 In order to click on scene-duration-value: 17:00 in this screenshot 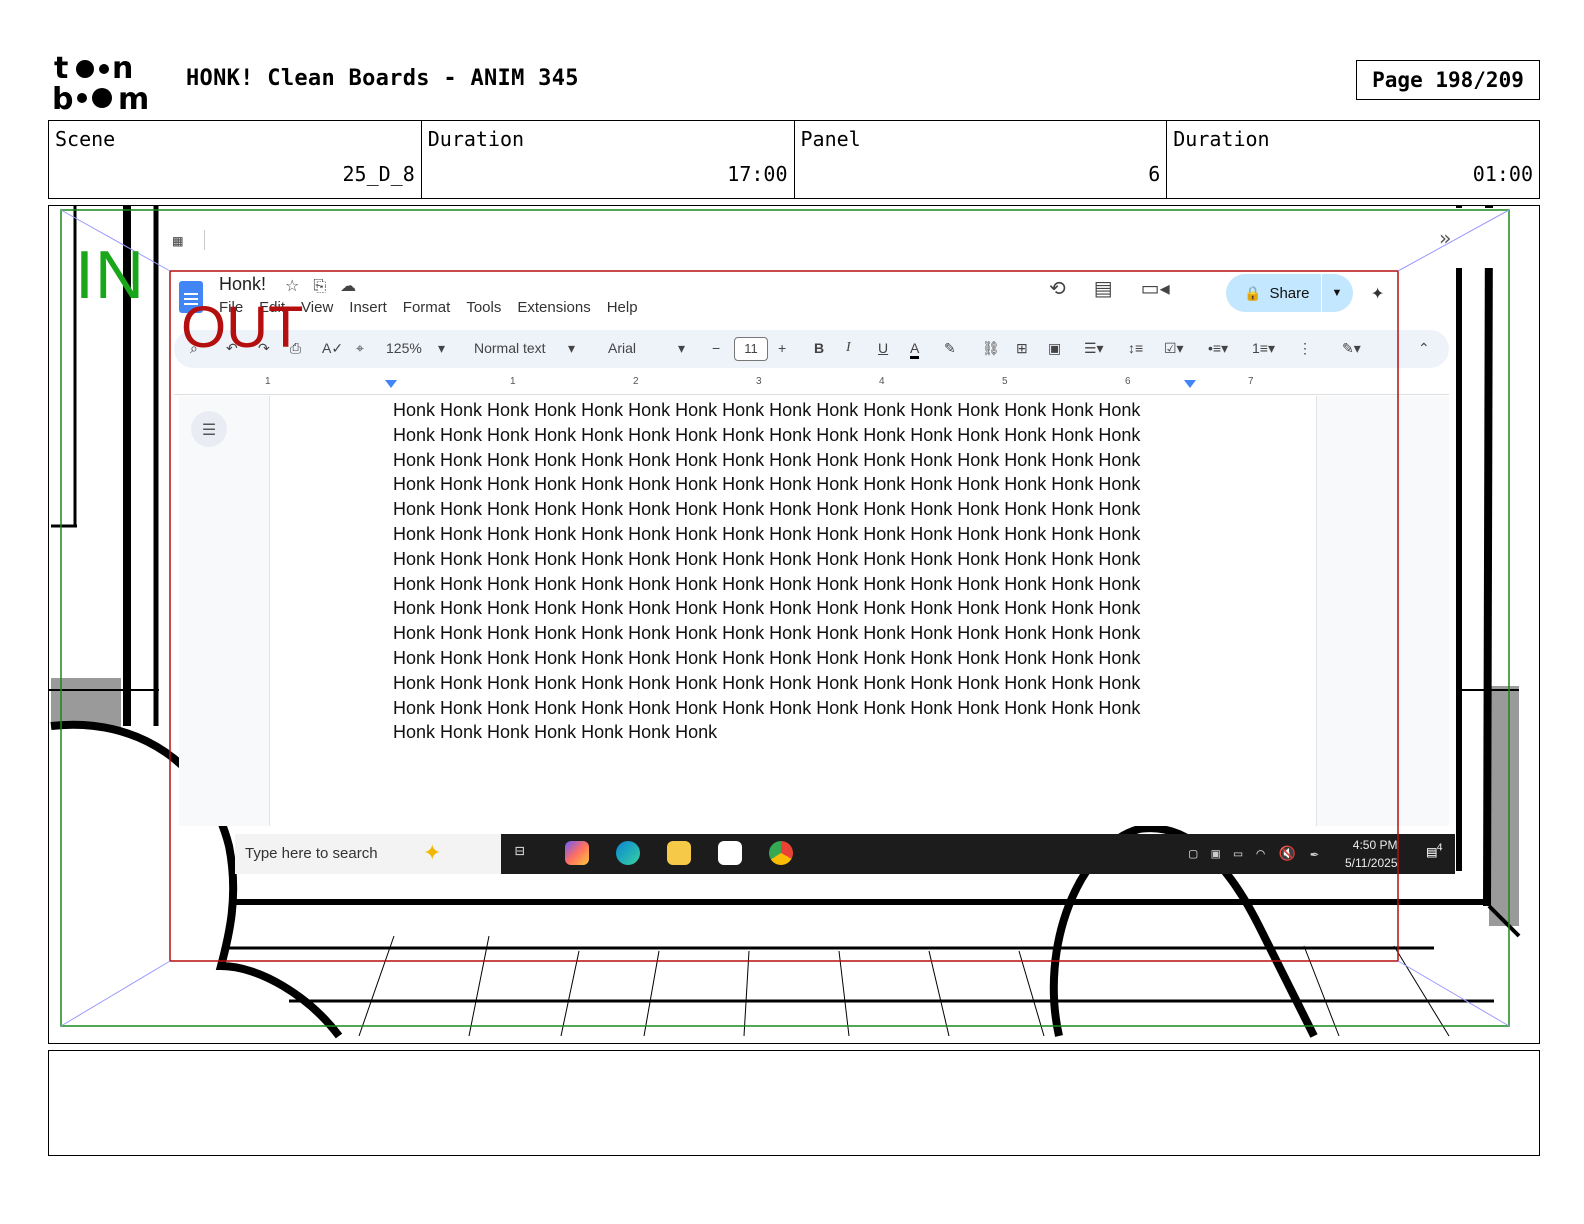, I will do `click(757, 174)`.